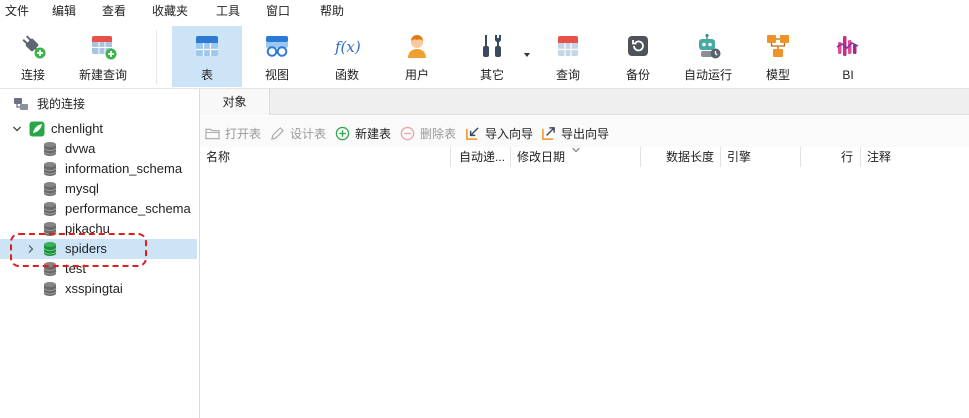  What do you see at coordinates (472, 133) in the screenshot?
I see `import-icon` at bounding box center [472, 133].